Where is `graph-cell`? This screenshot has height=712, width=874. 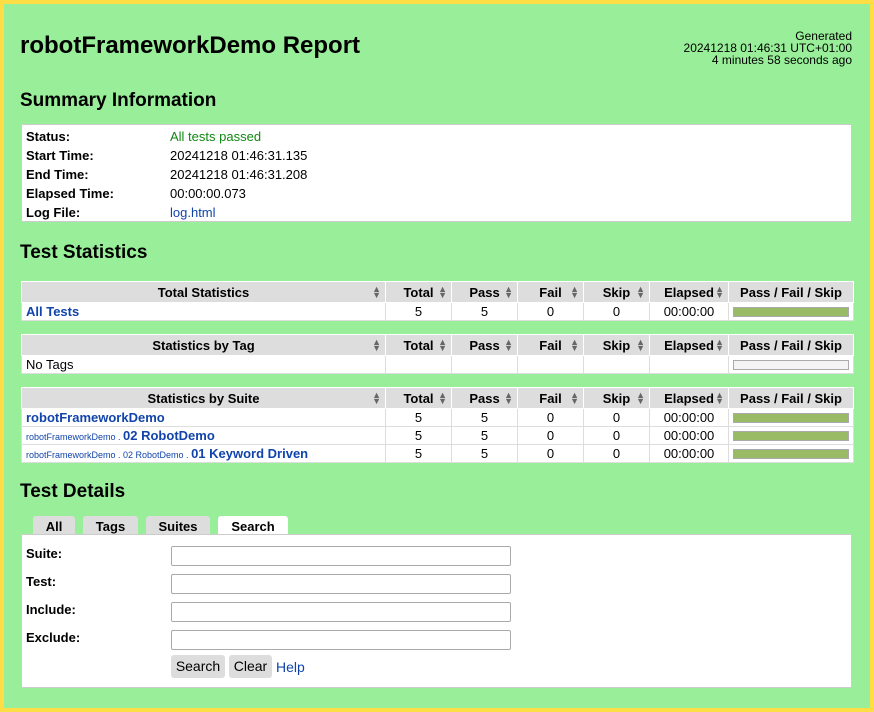
graph-cell is located at coordinates (791, 417).